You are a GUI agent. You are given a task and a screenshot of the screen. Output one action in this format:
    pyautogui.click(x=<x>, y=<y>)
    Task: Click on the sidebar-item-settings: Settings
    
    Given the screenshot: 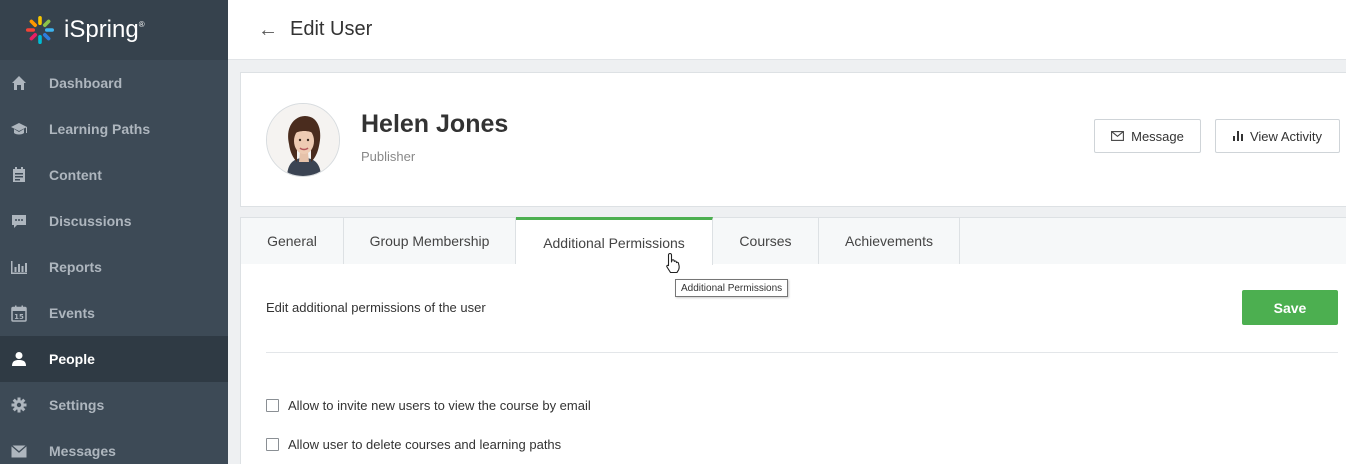 What is the action you would take?
    pyautogui.click(x=114, y=405)
    